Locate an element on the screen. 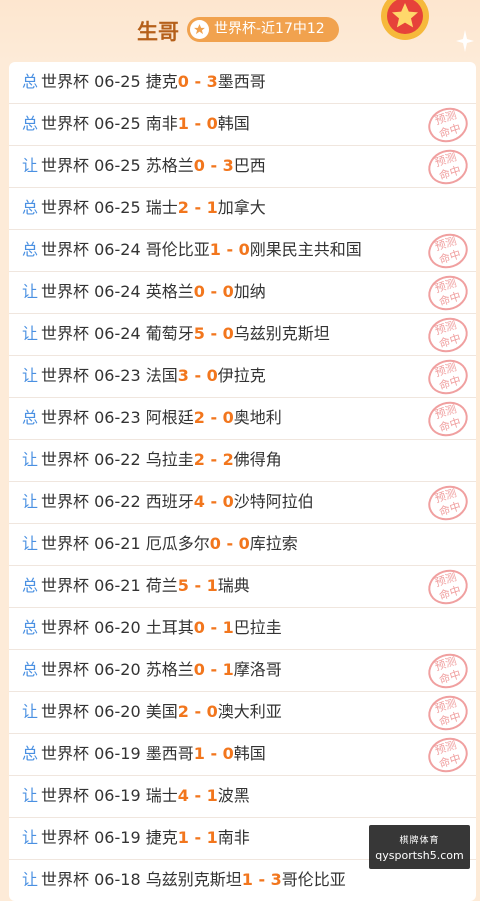 Image resolution: width=480 pixels, height=901 pixels. home-team: 美国 is located at coordinates (161, 711).